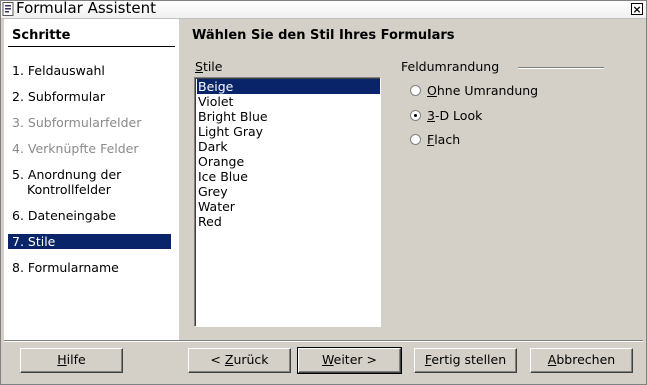 The image size is (647, 385). Describe the element at coordinates (288, 101) in the screenshot. I see `list-item-violet: Violet` at that location.